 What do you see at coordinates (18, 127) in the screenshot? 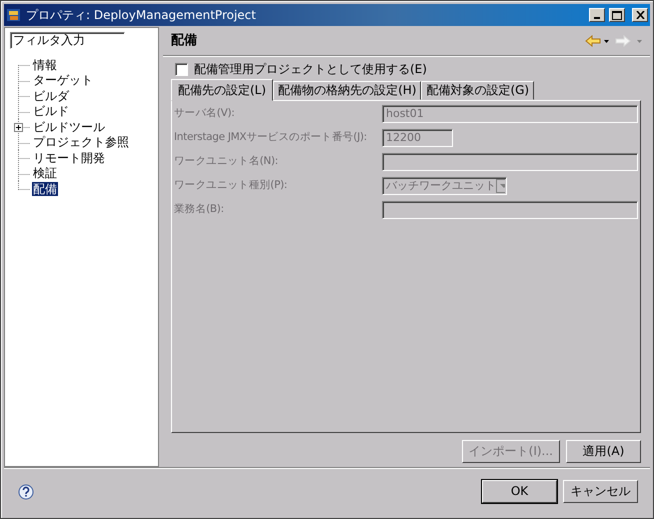
I see `expand-icon` at bounding box center [18, 127].